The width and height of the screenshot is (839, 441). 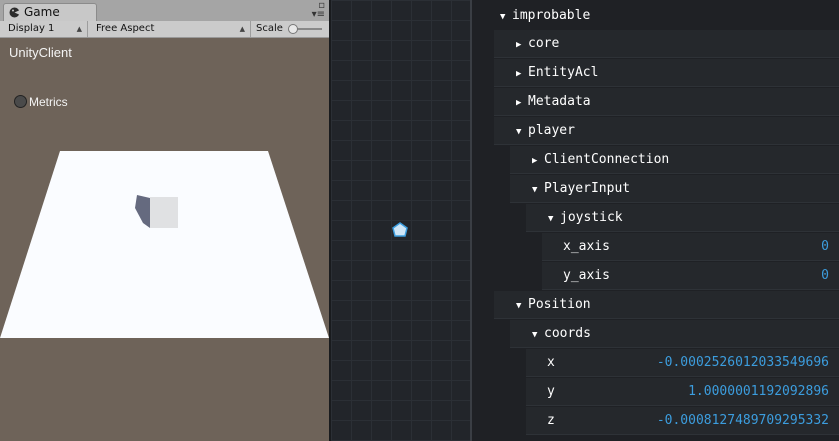 I want to click on game-controller-icon, so click(x=14, y=12).